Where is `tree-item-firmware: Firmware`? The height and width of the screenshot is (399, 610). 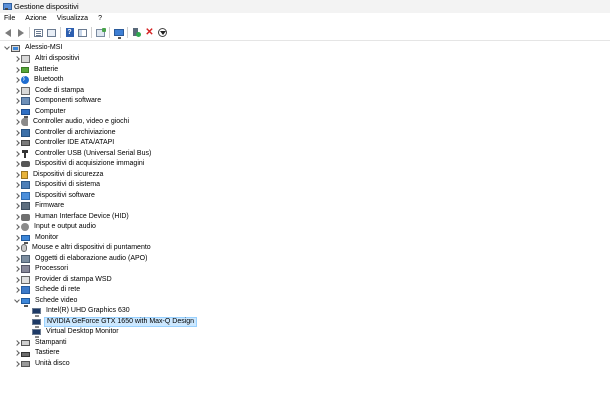
tree-item-firmware: Firmware is located at coordinates (39, 206).